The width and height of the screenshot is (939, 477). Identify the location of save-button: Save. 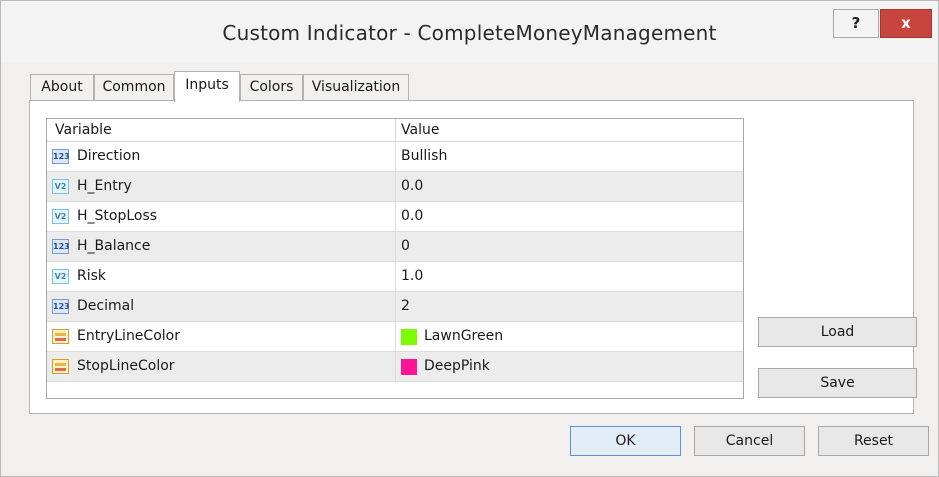
(837, 383).